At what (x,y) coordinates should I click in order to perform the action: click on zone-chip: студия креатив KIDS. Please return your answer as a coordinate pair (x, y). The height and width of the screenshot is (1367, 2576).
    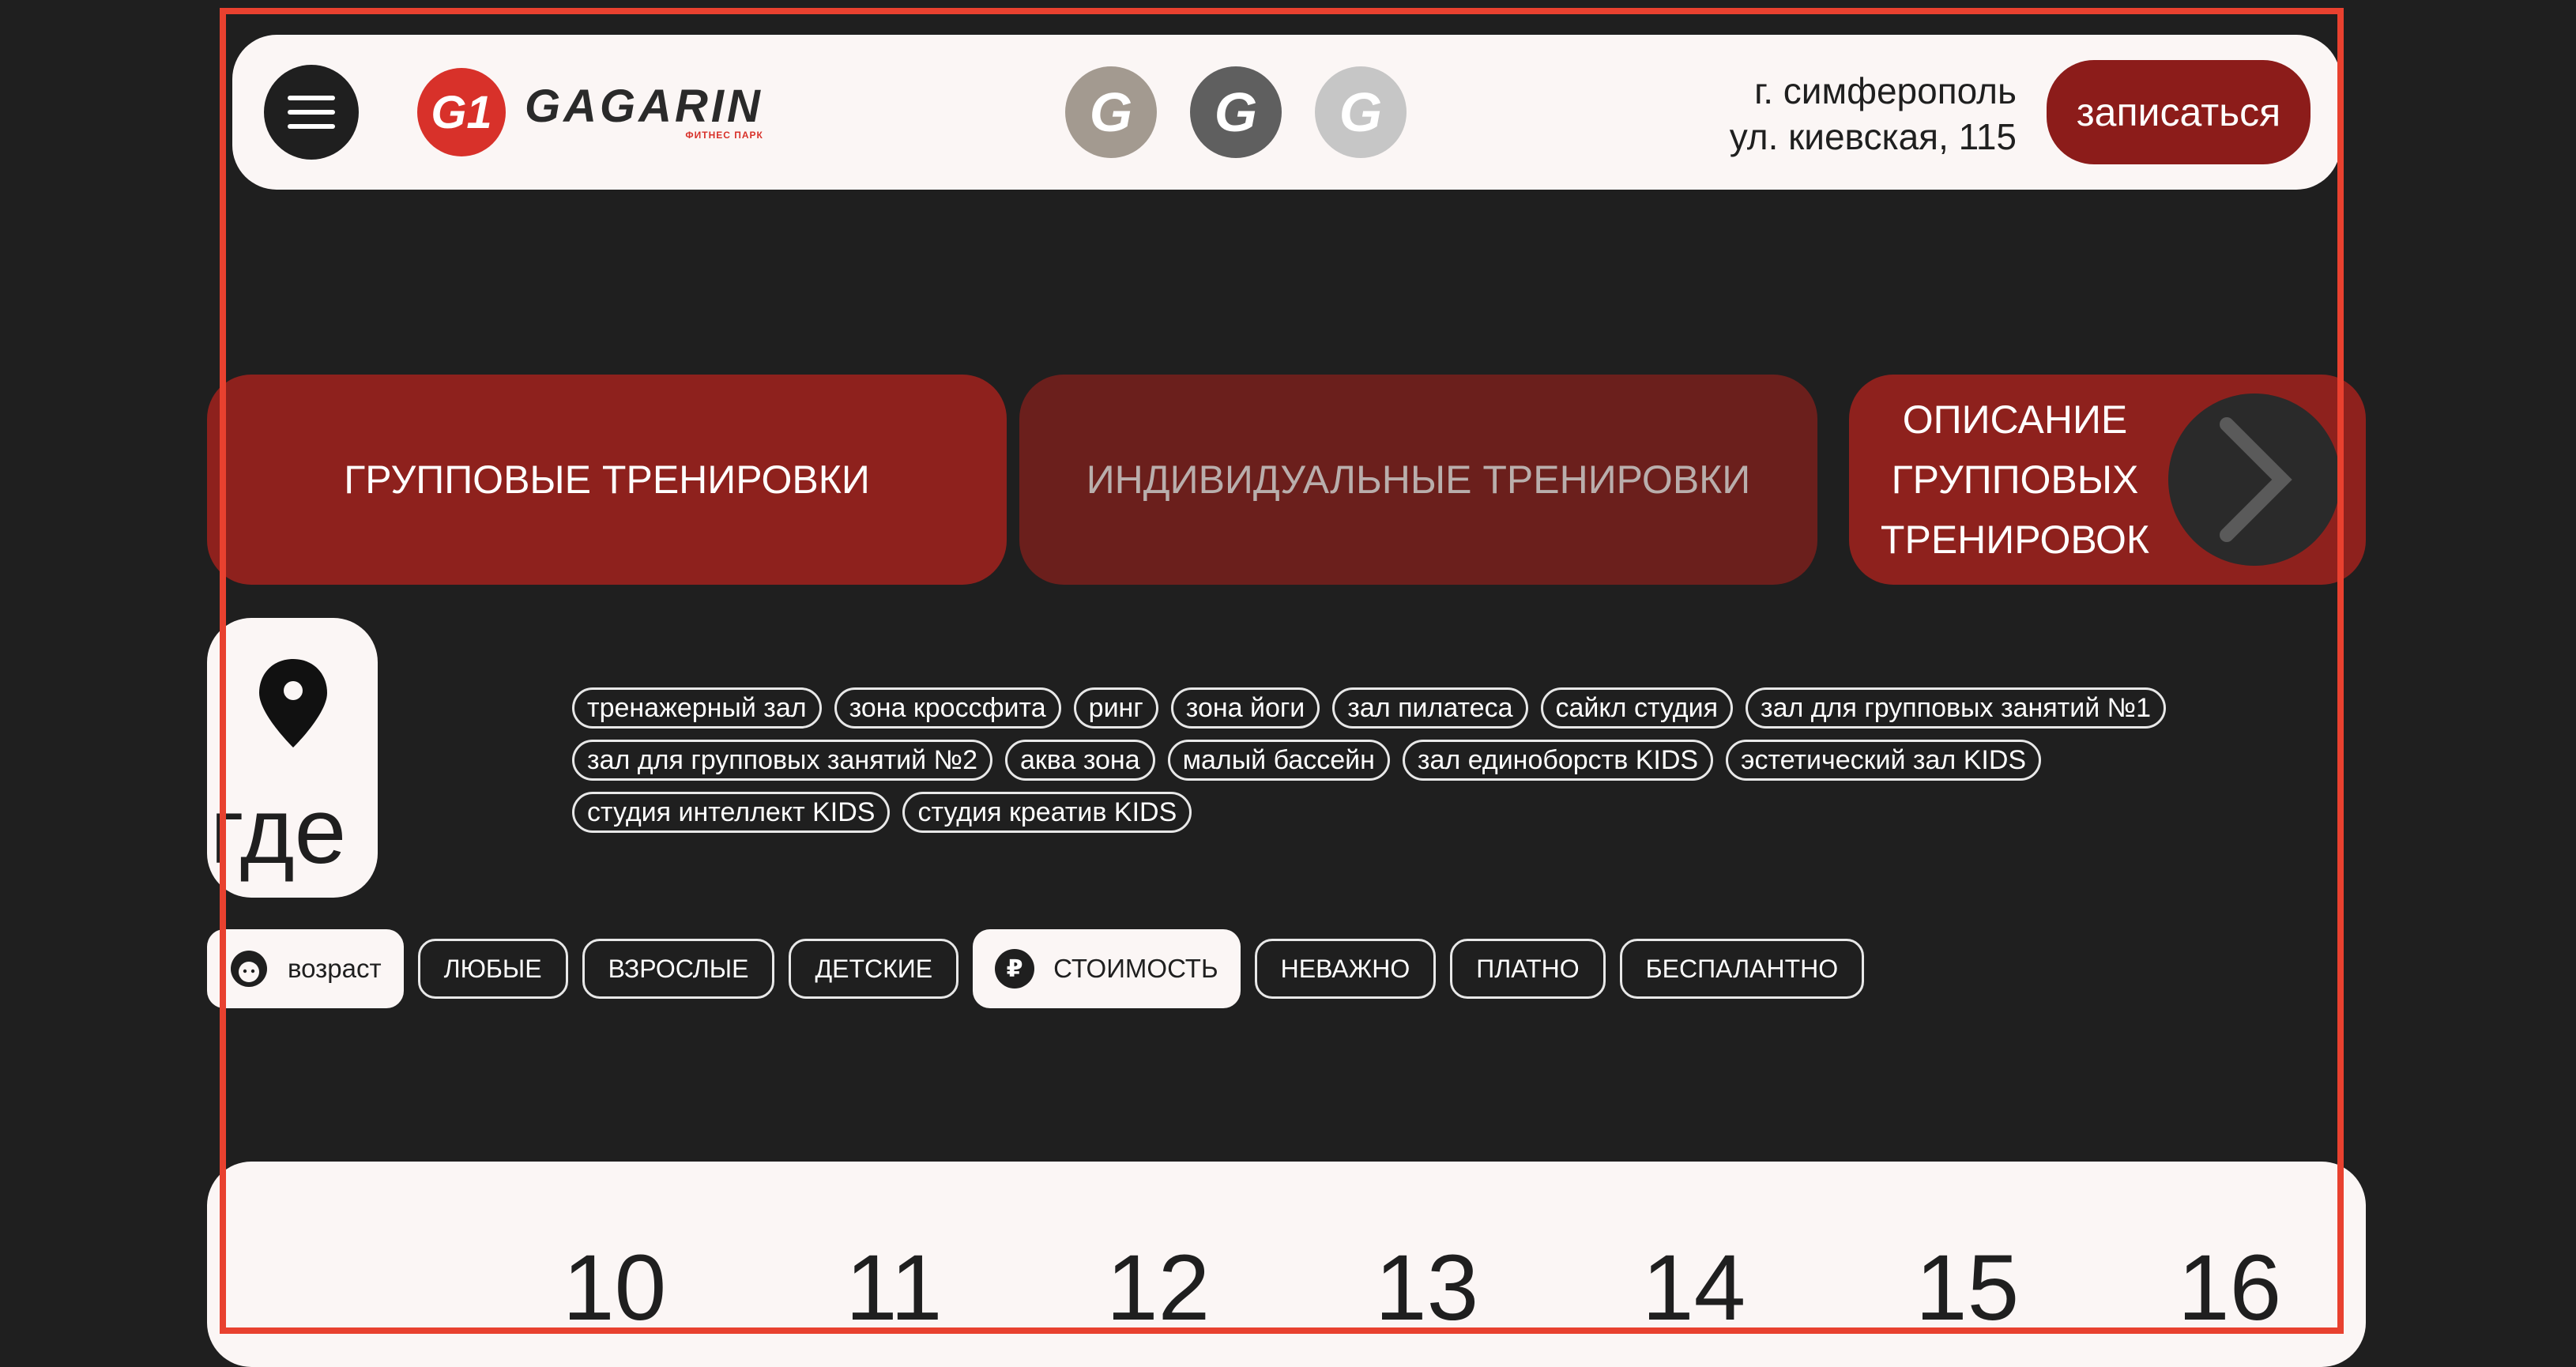
    Looking at the image, I should click on (1047, 812).